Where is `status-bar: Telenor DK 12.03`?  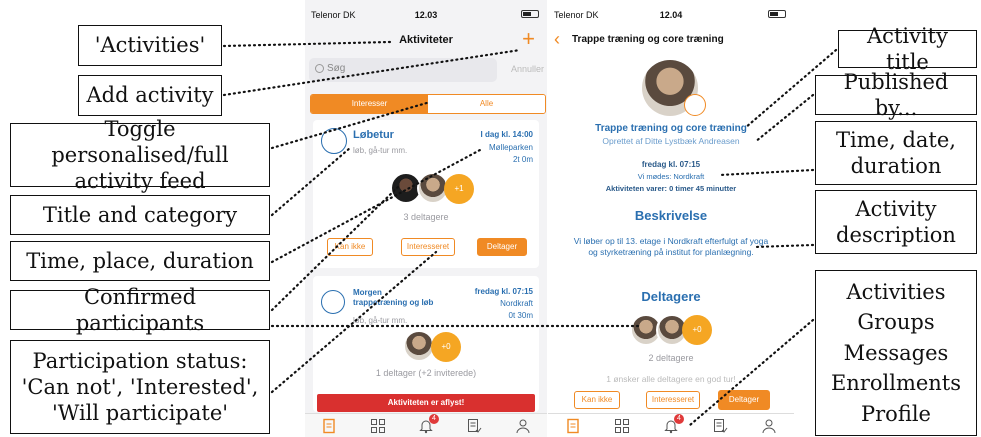 status-bar: Telenor DK 12.03 is located at coordinates (426, 14).